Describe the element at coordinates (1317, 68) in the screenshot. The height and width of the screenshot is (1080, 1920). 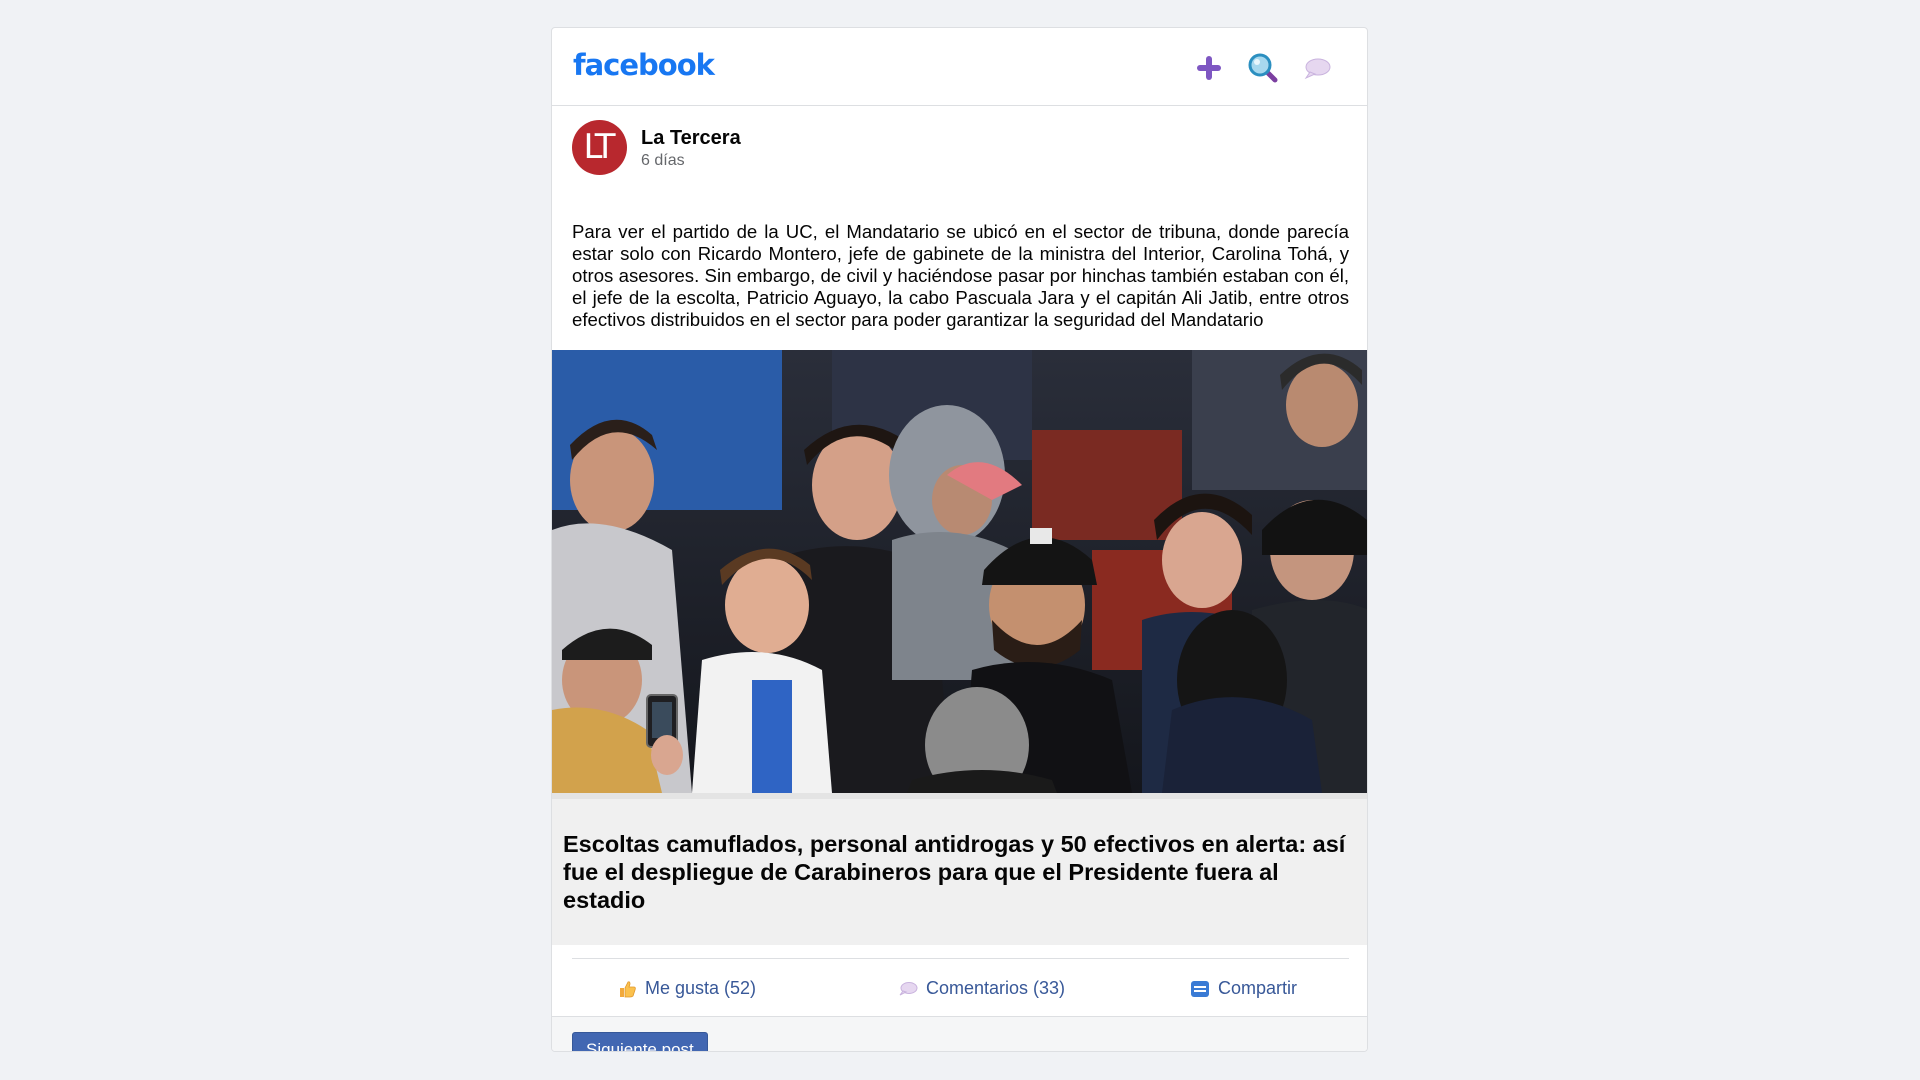
I see `chat-icon` at that location.